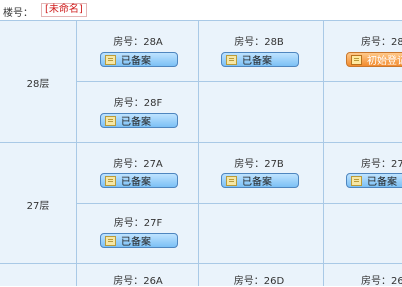 Image resolution: width=402 pixels, height=287 pixels. Describe the element at coordinates (381, 164) in the screenshot. I see `room-number: 房号：27` at that location.